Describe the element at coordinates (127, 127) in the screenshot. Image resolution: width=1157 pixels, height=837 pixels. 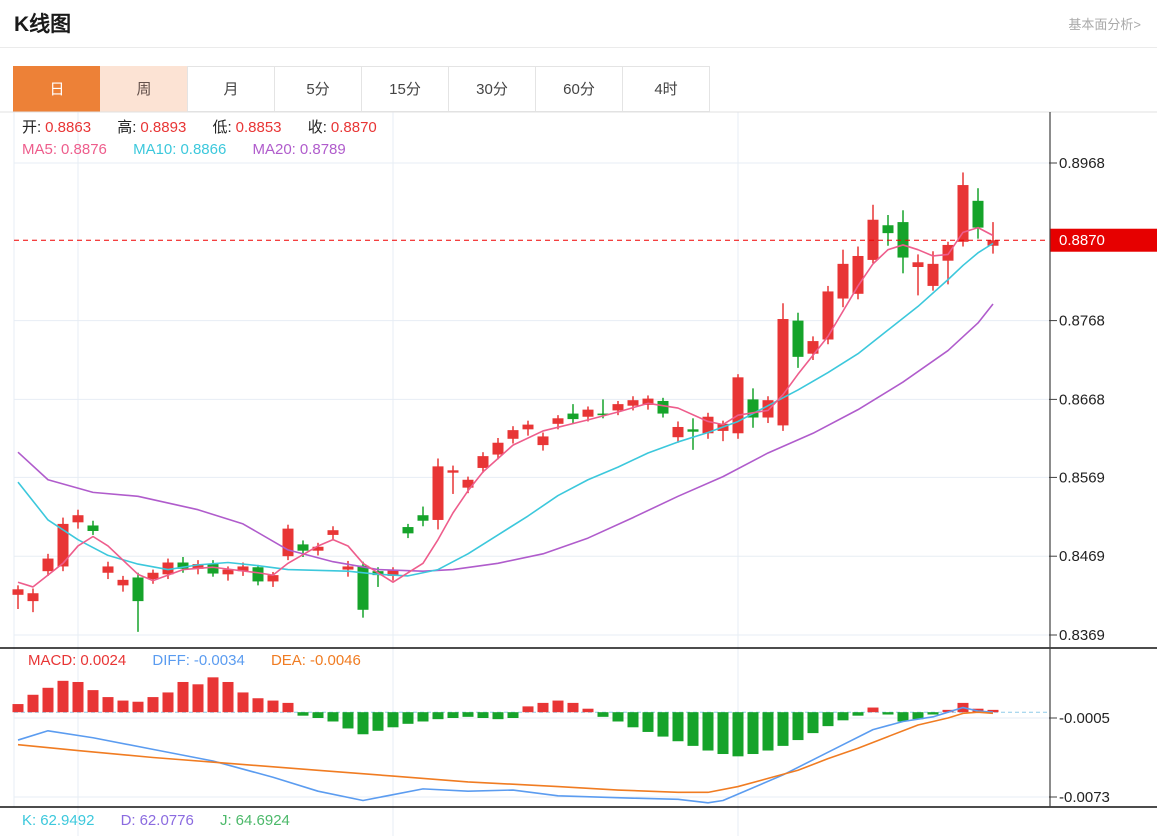
I see `high-label: 高:` at that location.